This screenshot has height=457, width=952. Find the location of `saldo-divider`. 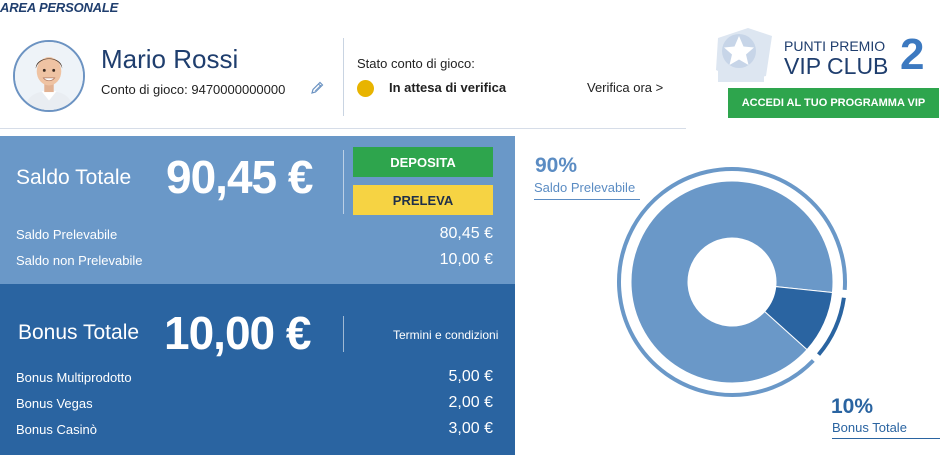

saldo-divider is located at coordinates (343, 182).